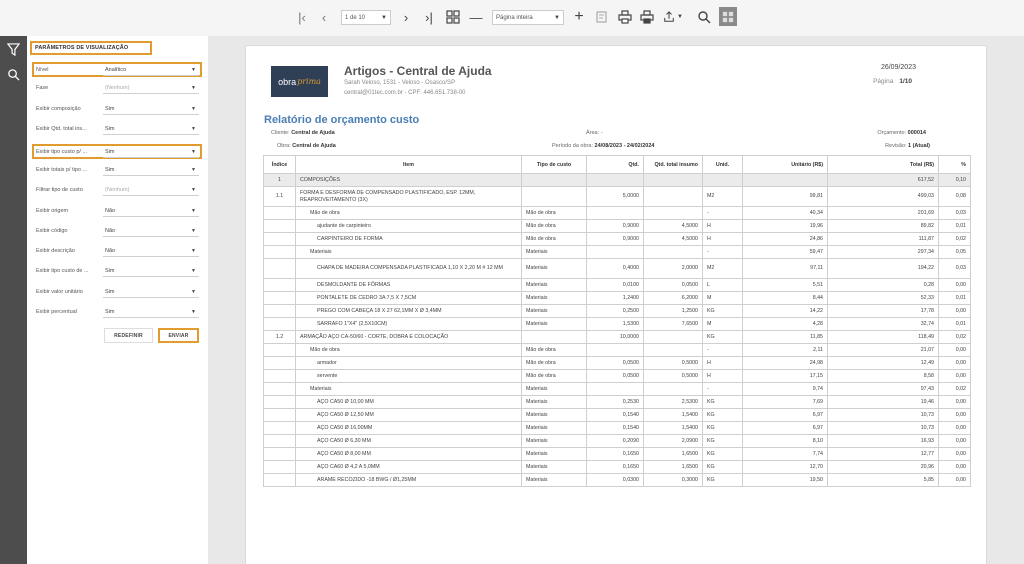  What do you see at coordinates (898, 67) in the screenshot?
I see `report-date: 26/09/2023` at bounding box center [898, 67].